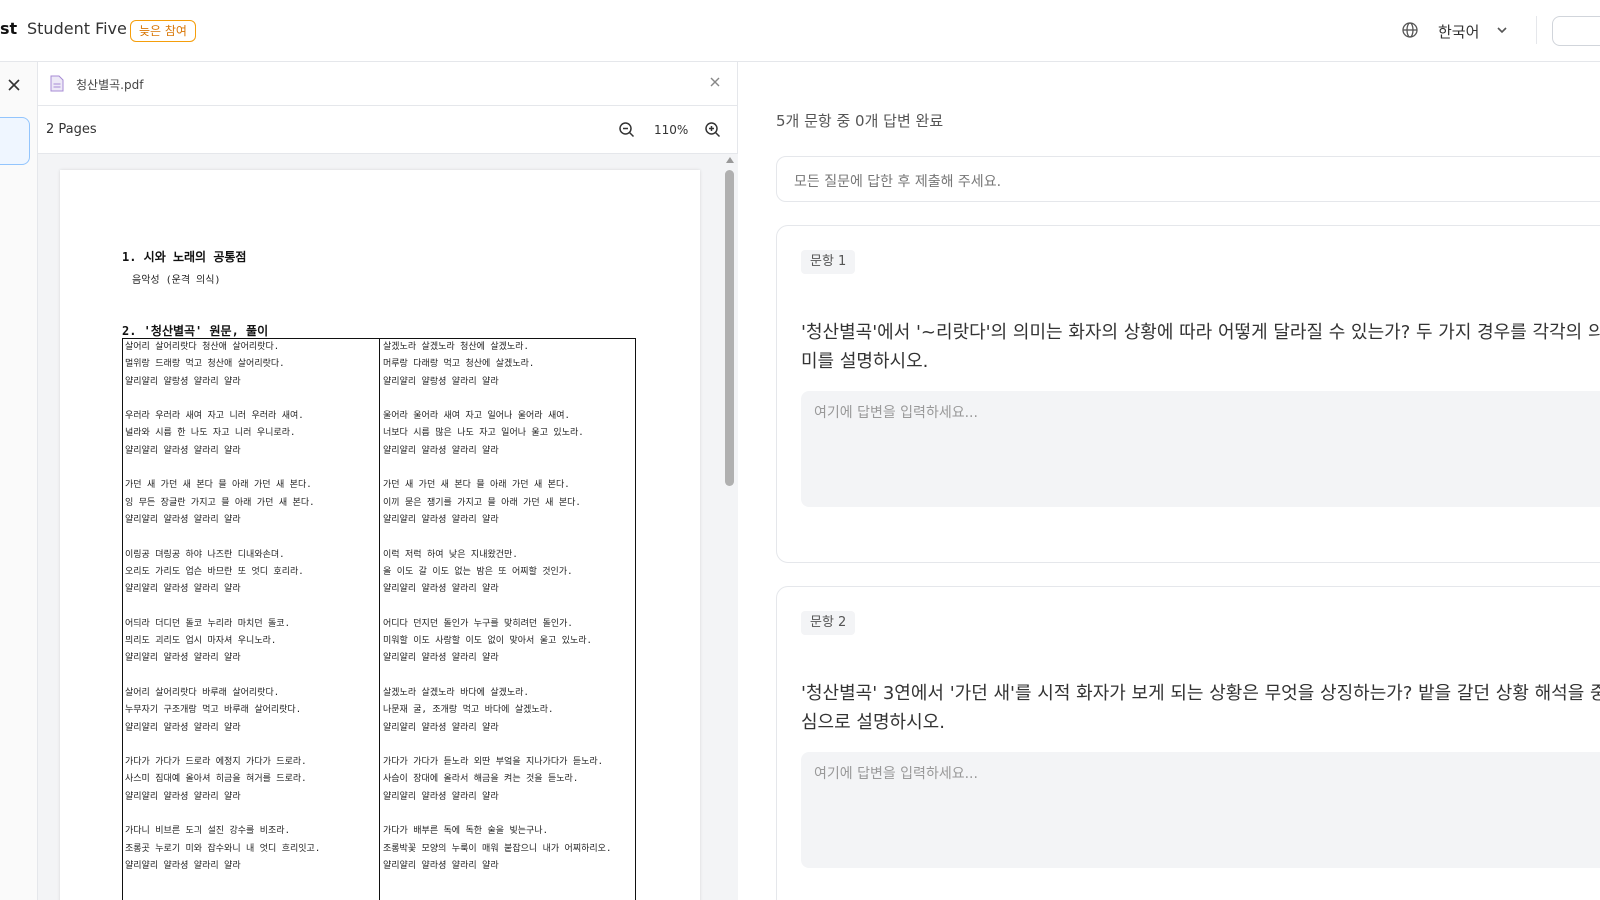 The image size is (1600, 900). I want to click on poem-line: 어듸라 더디던 돌코 누리라 마치던 돌코., so click(207, 623).